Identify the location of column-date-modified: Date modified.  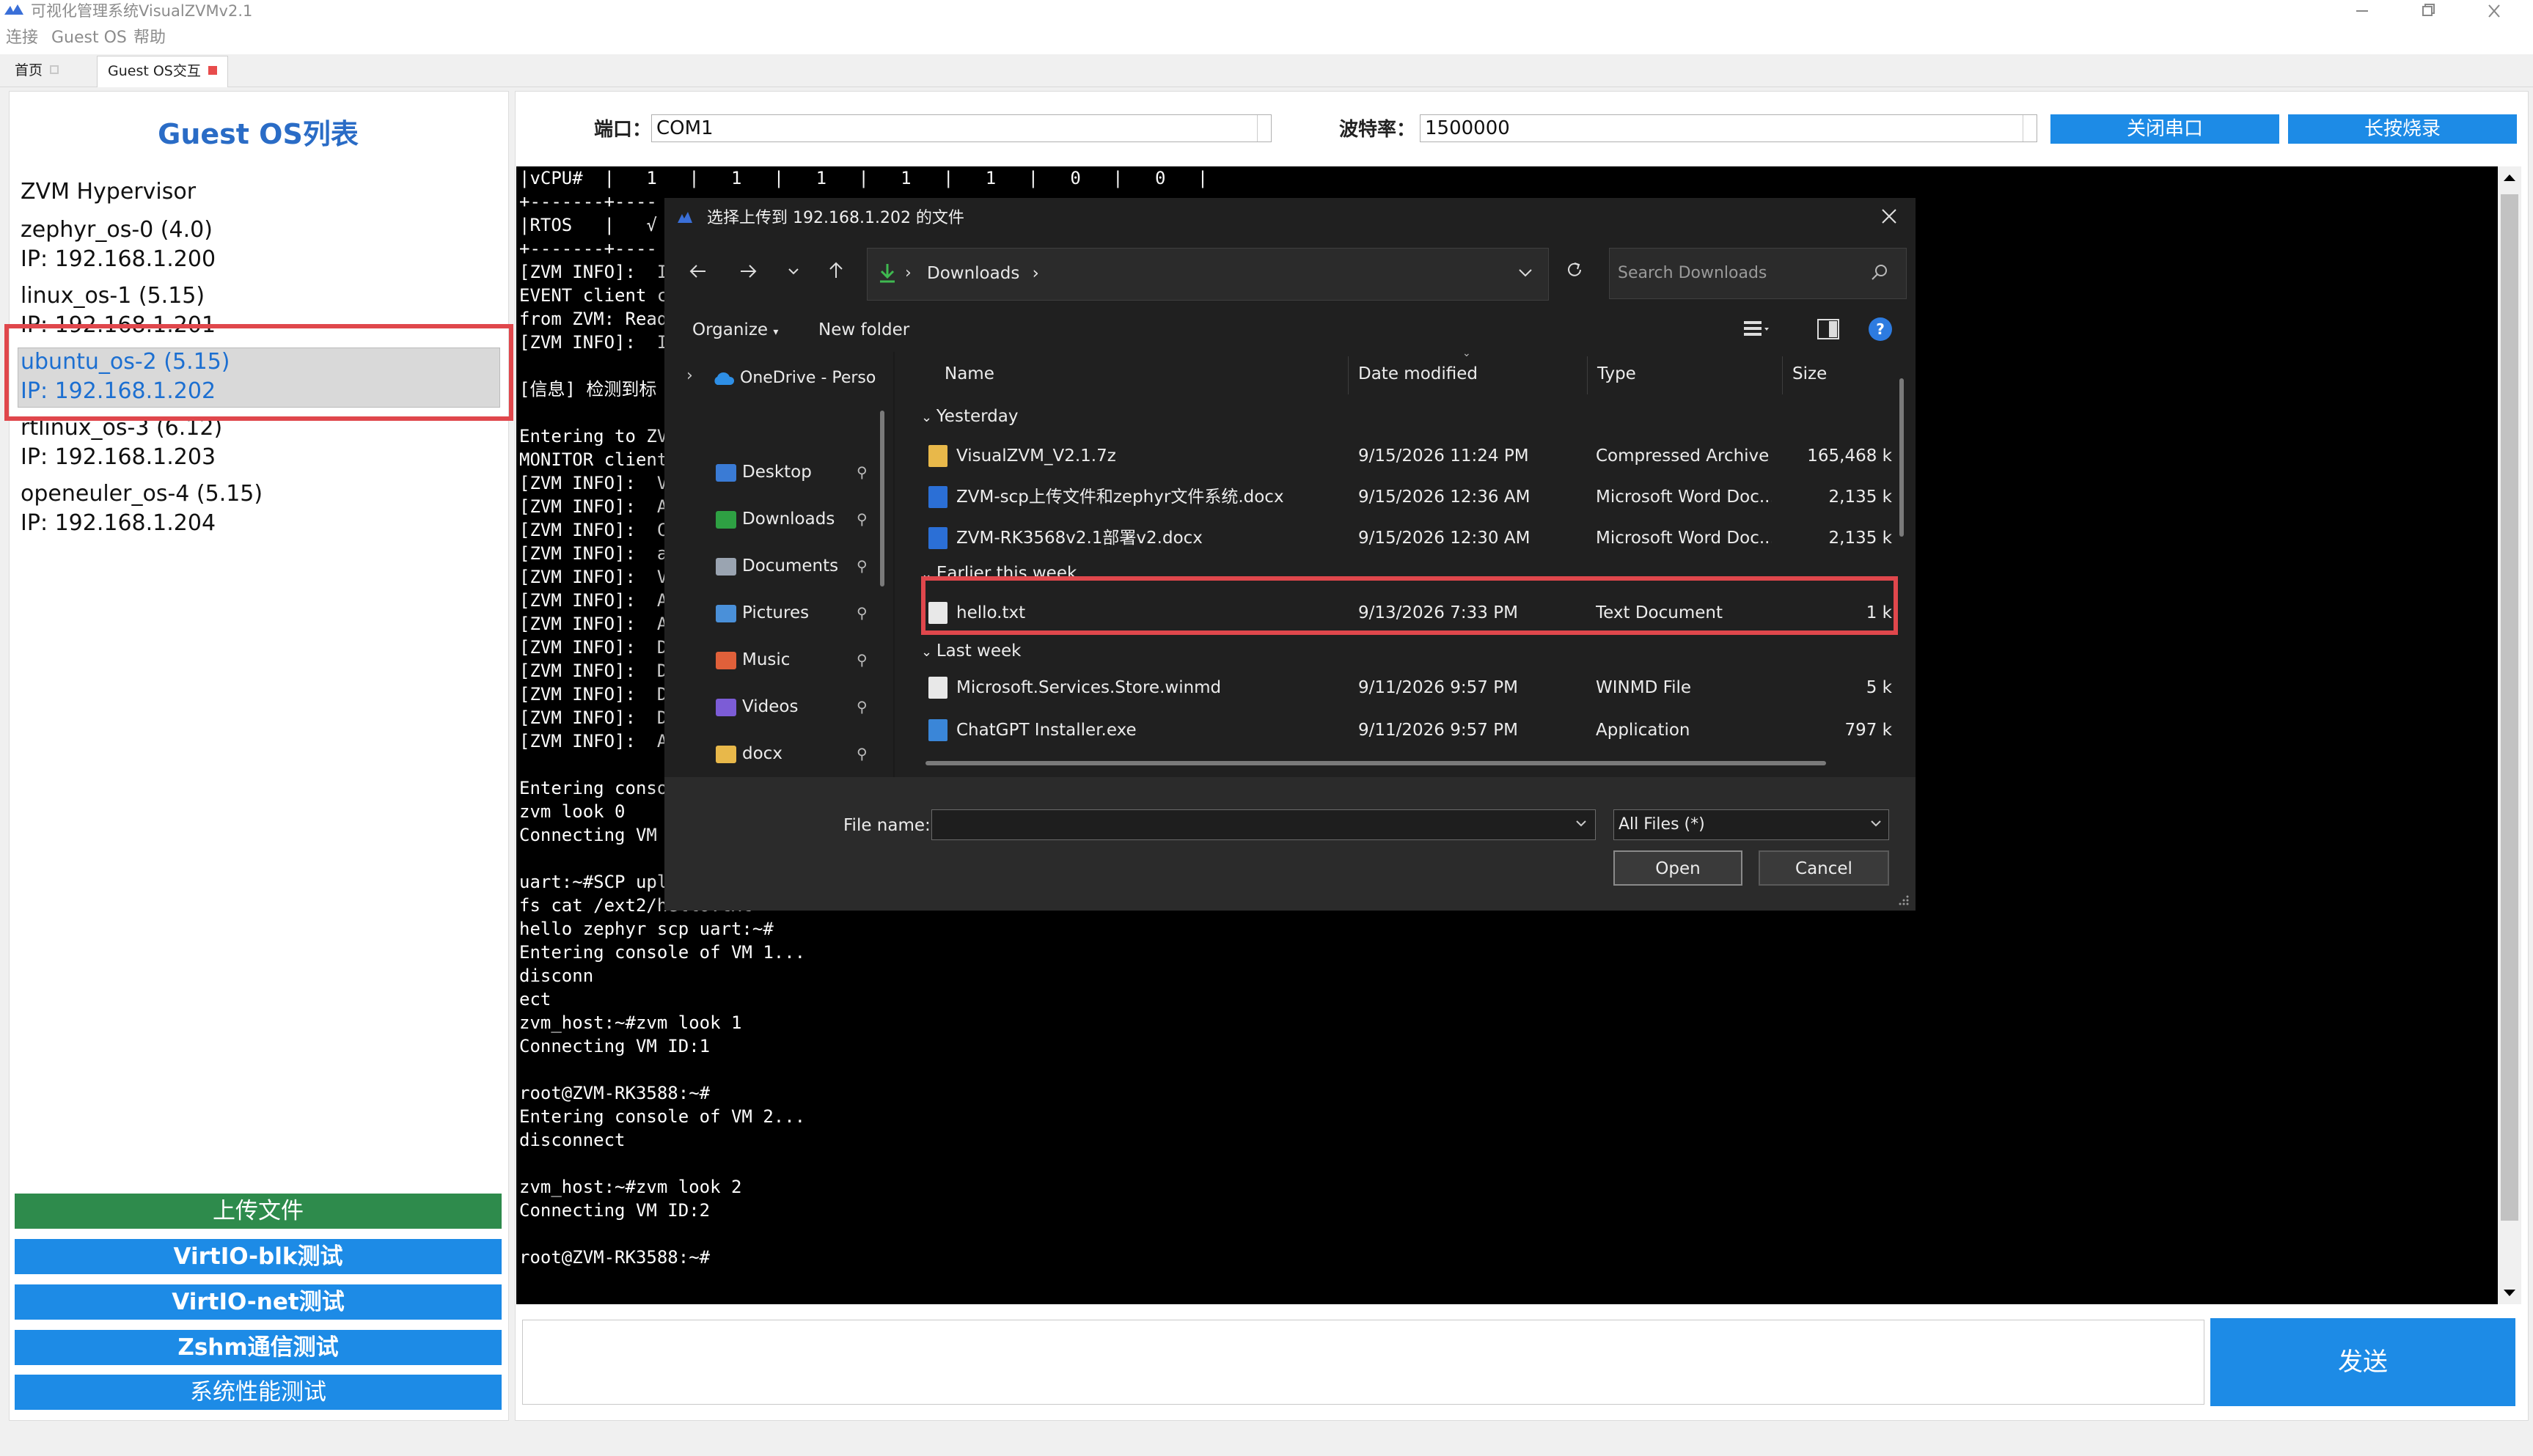
(1418, 374).